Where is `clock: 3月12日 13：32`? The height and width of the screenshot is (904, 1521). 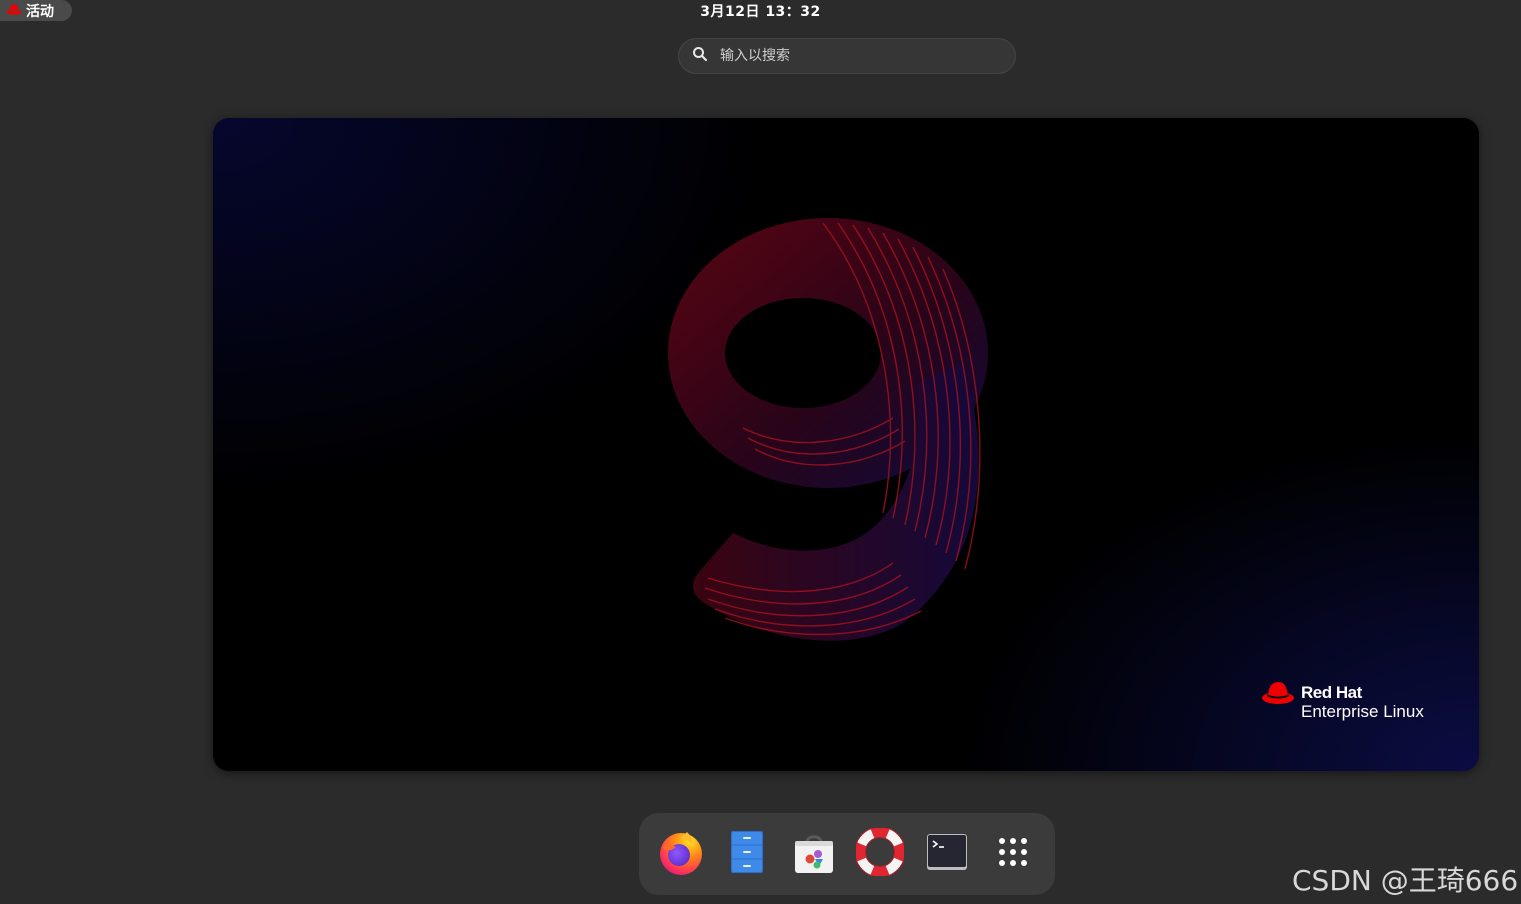
clock: 3月12日 13：32 is located at coordinates (760, 11).